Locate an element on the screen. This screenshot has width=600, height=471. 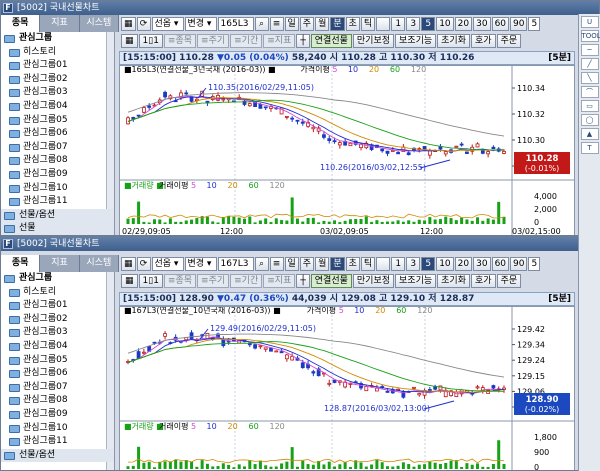
toolbar-button: 호가 is located at coordinates (483, 280).